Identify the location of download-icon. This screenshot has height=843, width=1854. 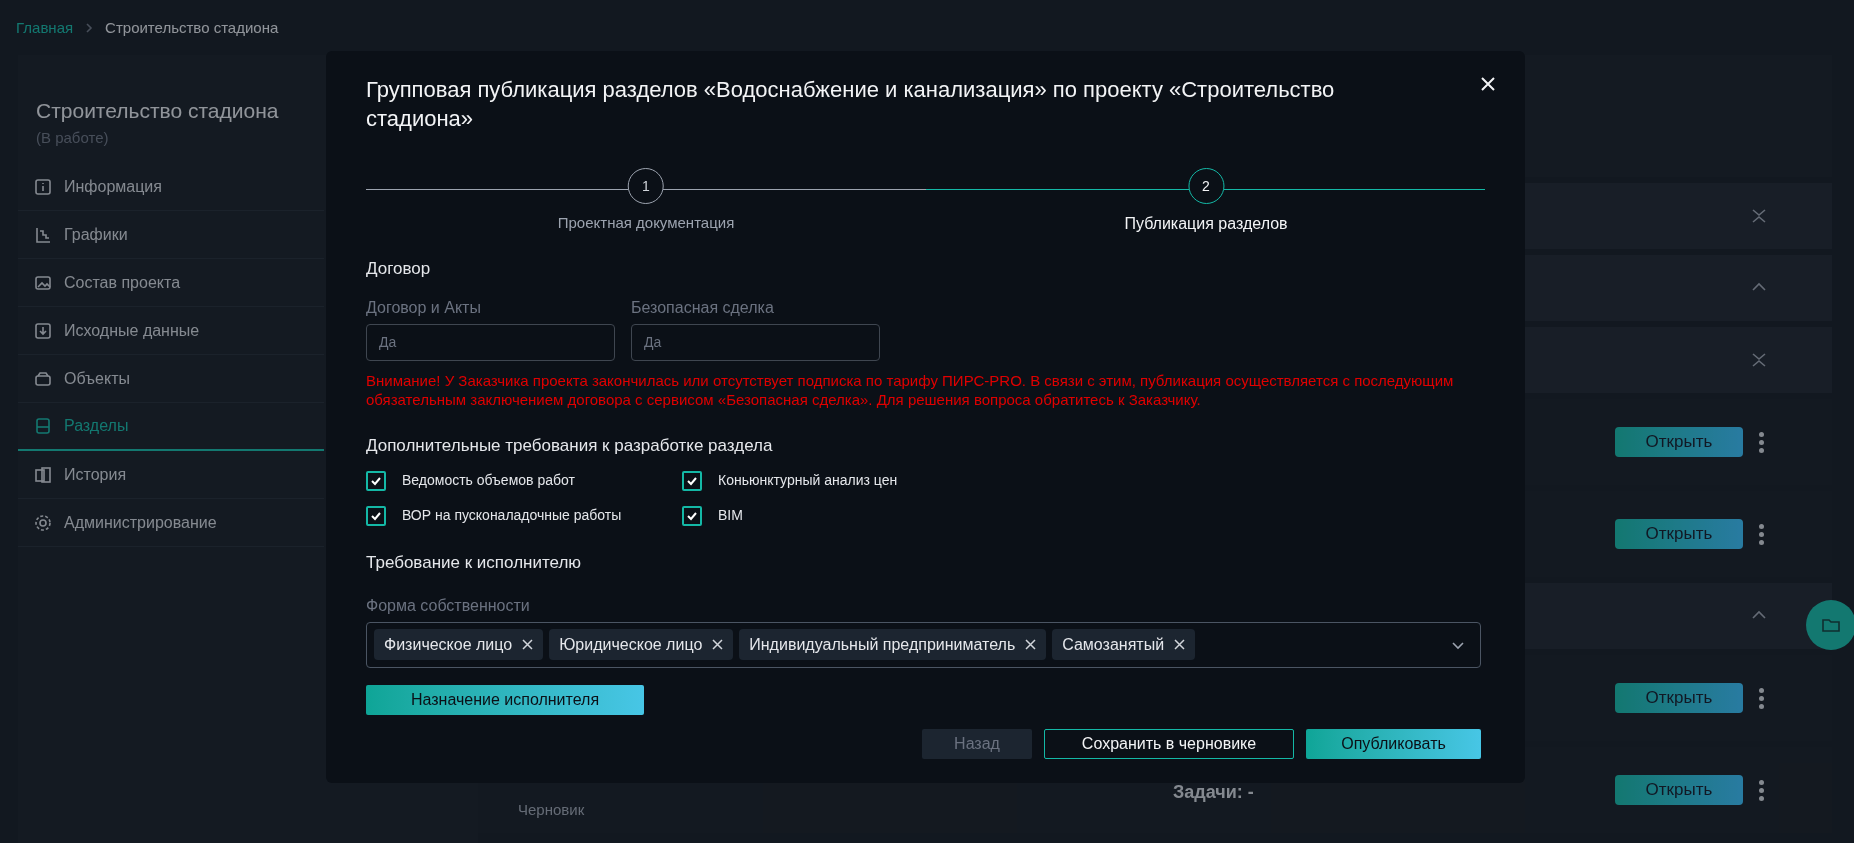
(43, 330).